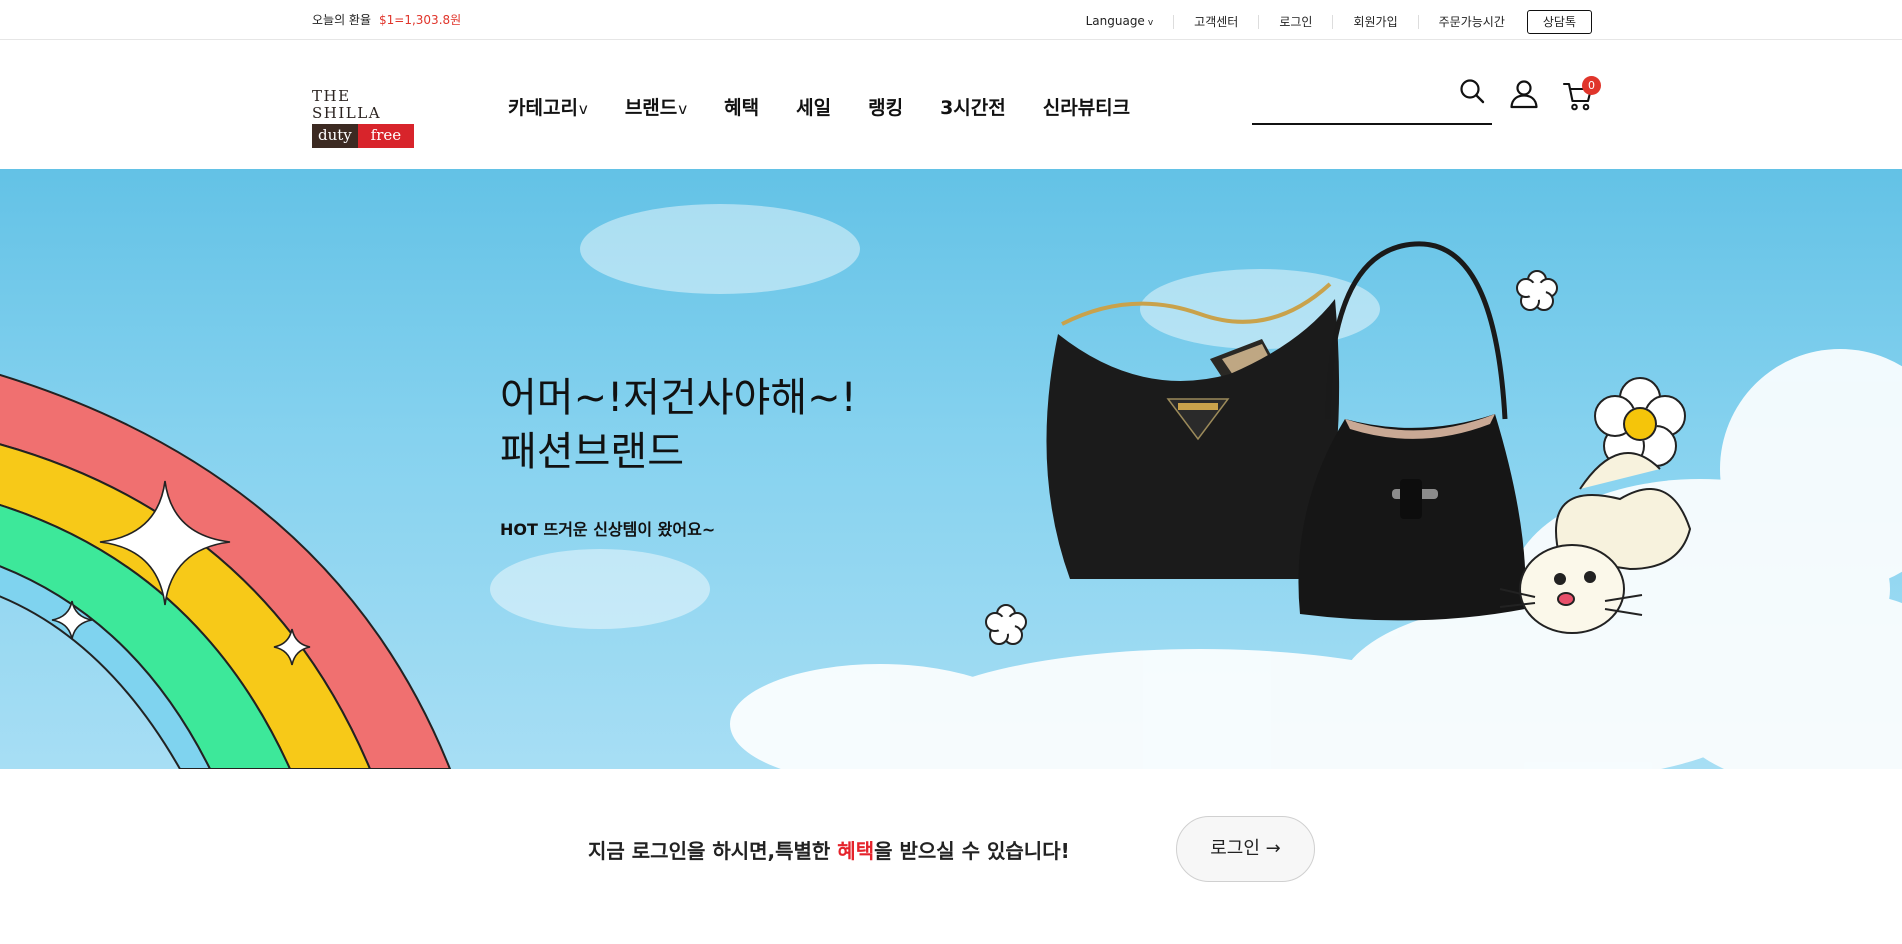 This screenshot has height=944, width=1902. Describe the element at coordinates (1374, 22) in the screenshot. I see `signup-link: 회원가입` at that location.